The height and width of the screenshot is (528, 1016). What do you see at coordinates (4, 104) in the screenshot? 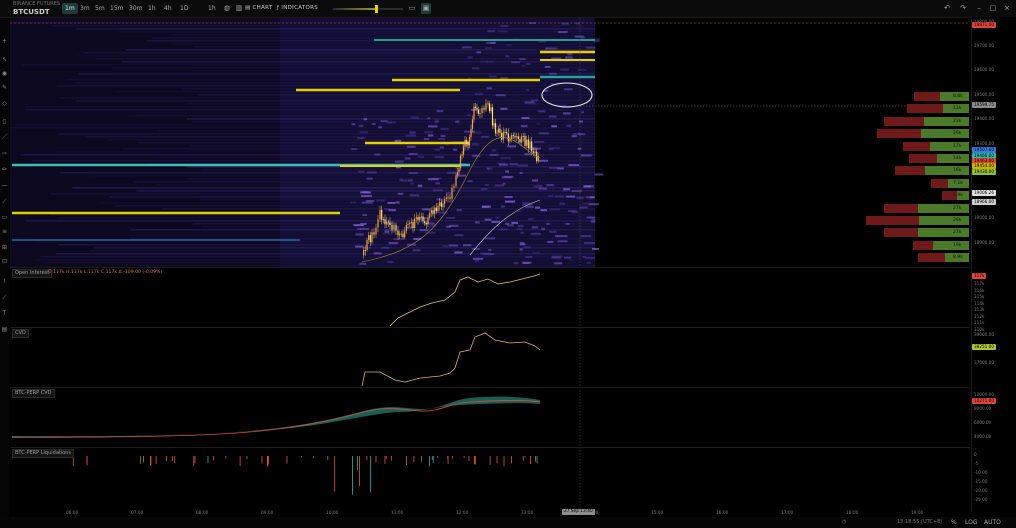
I see `shape-tool-icon: ◇` at bounding box center [4, 104].